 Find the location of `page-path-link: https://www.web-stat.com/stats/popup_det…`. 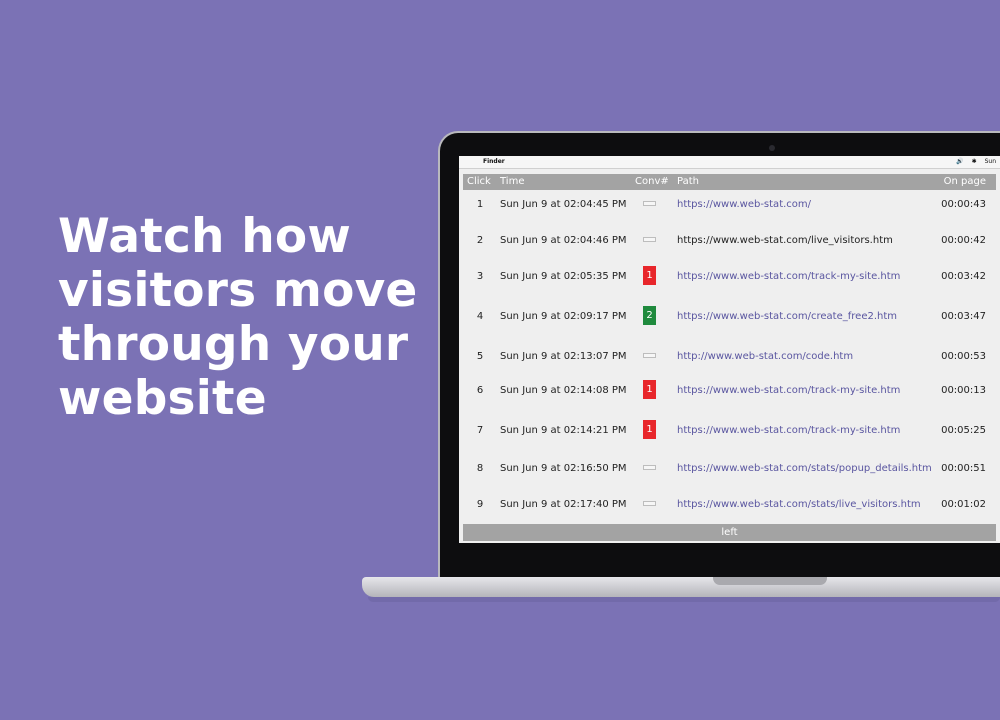

page-path-link: https://www.web-stat.com/stats/popup_det… is located at coordinates (804, 468).